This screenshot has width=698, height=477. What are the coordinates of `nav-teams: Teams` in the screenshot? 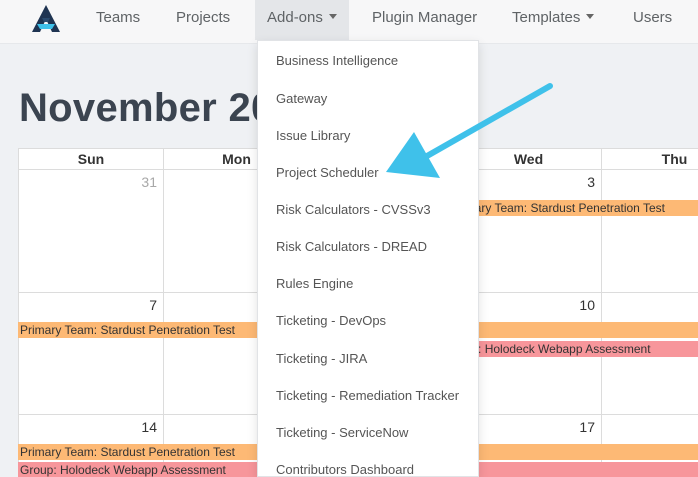 It's located at (118, 20).